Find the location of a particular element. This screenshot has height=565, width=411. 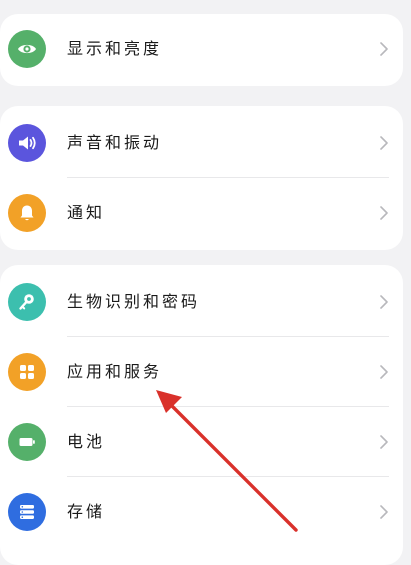

settings-item-label: 生物识别和密码 is located at coordinates (134, 301).